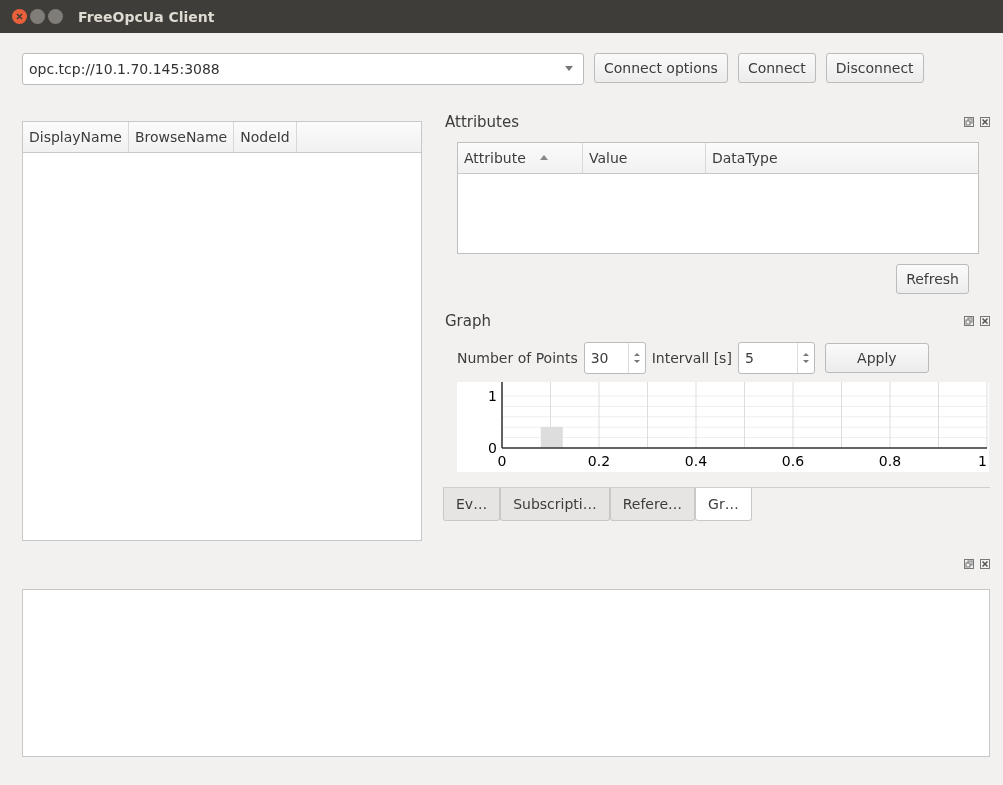  Describe the element at coordinates (76, 137) in the screenshot. I see `column-header: DisplayName` at that location.